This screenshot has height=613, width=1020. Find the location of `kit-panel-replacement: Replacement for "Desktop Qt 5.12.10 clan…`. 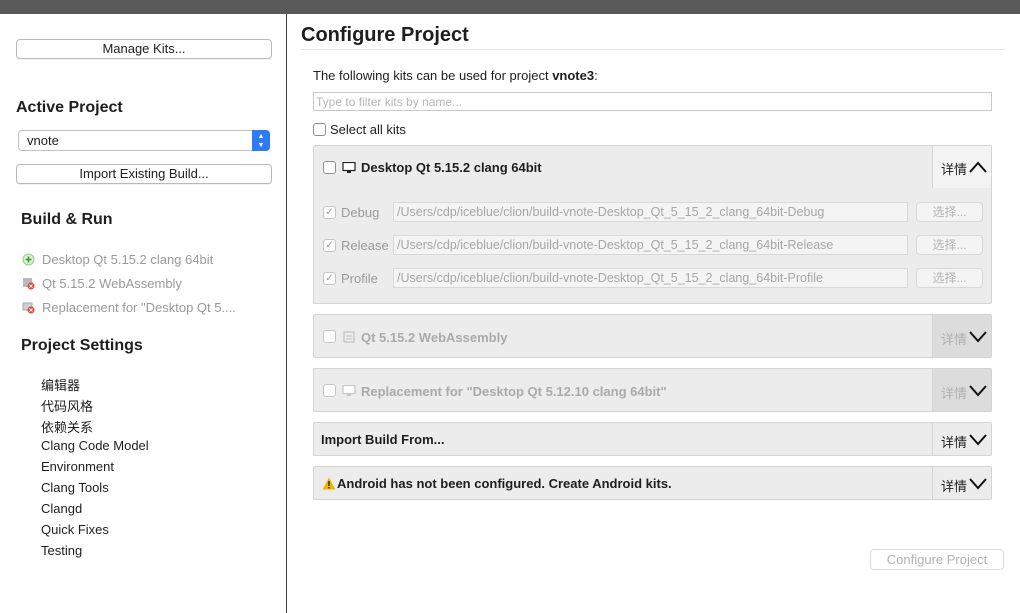

kit-panel-replacement: Replacement for "Desktop Qt 5.12.10 clan… is located at coordinates (652, 390).